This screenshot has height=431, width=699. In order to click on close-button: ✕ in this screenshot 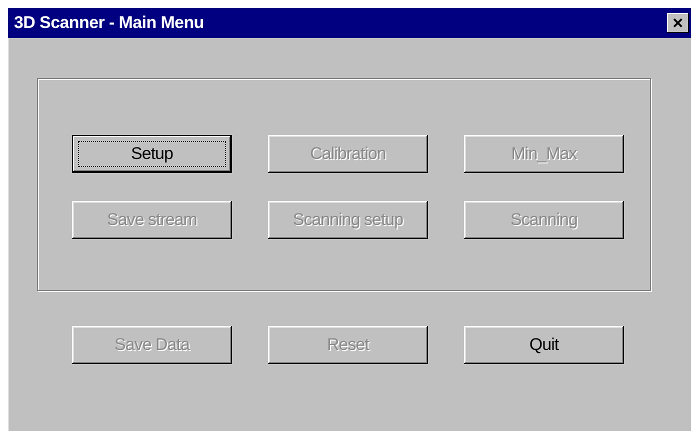, I will do `click(678, 23)`.